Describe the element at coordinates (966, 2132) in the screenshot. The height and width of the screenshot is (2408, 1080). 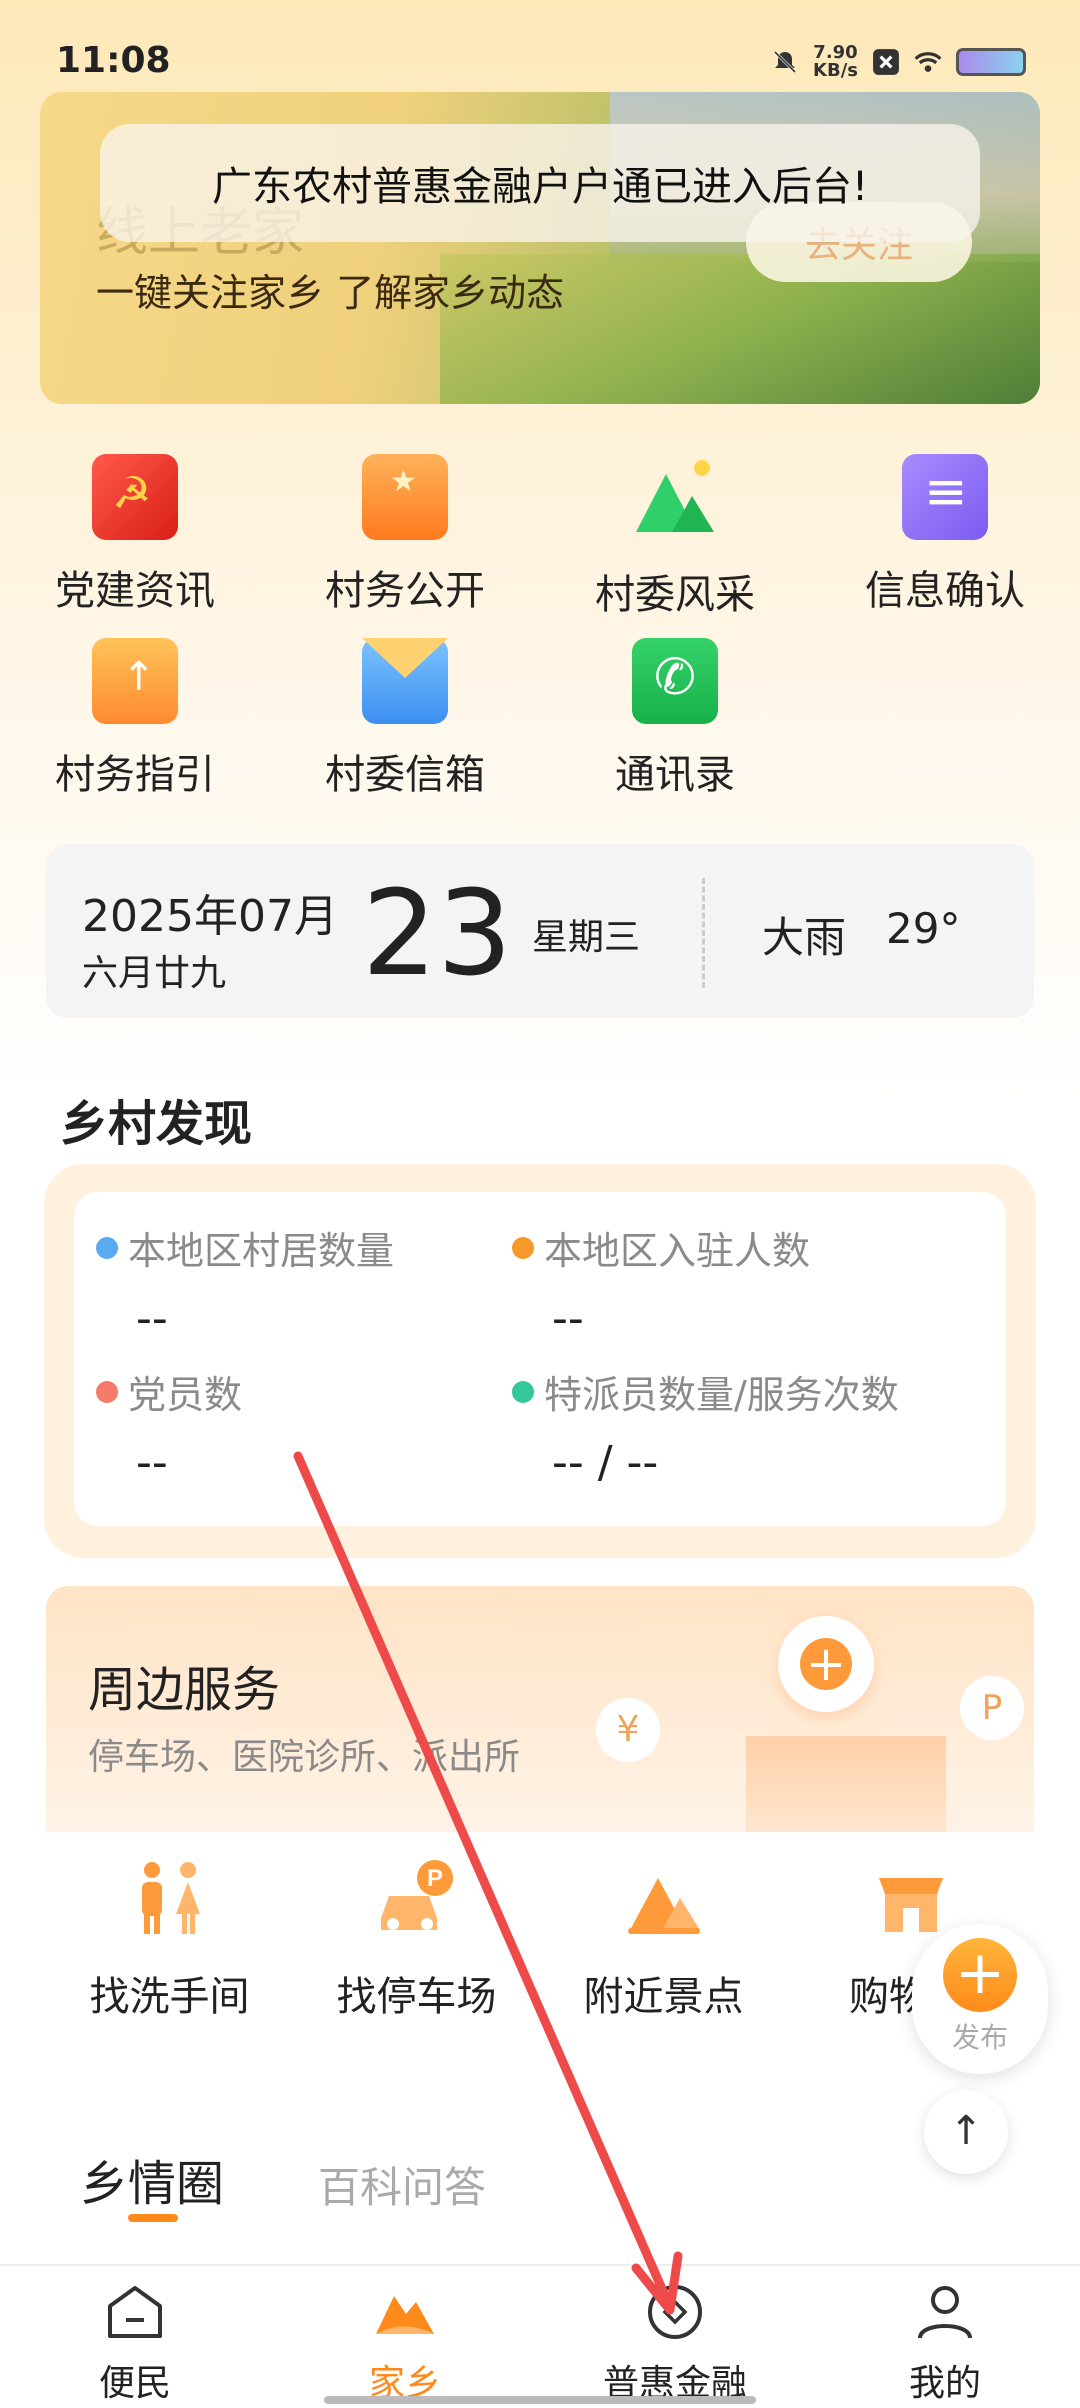
I see `back-to-top-button: ↑` at that location.